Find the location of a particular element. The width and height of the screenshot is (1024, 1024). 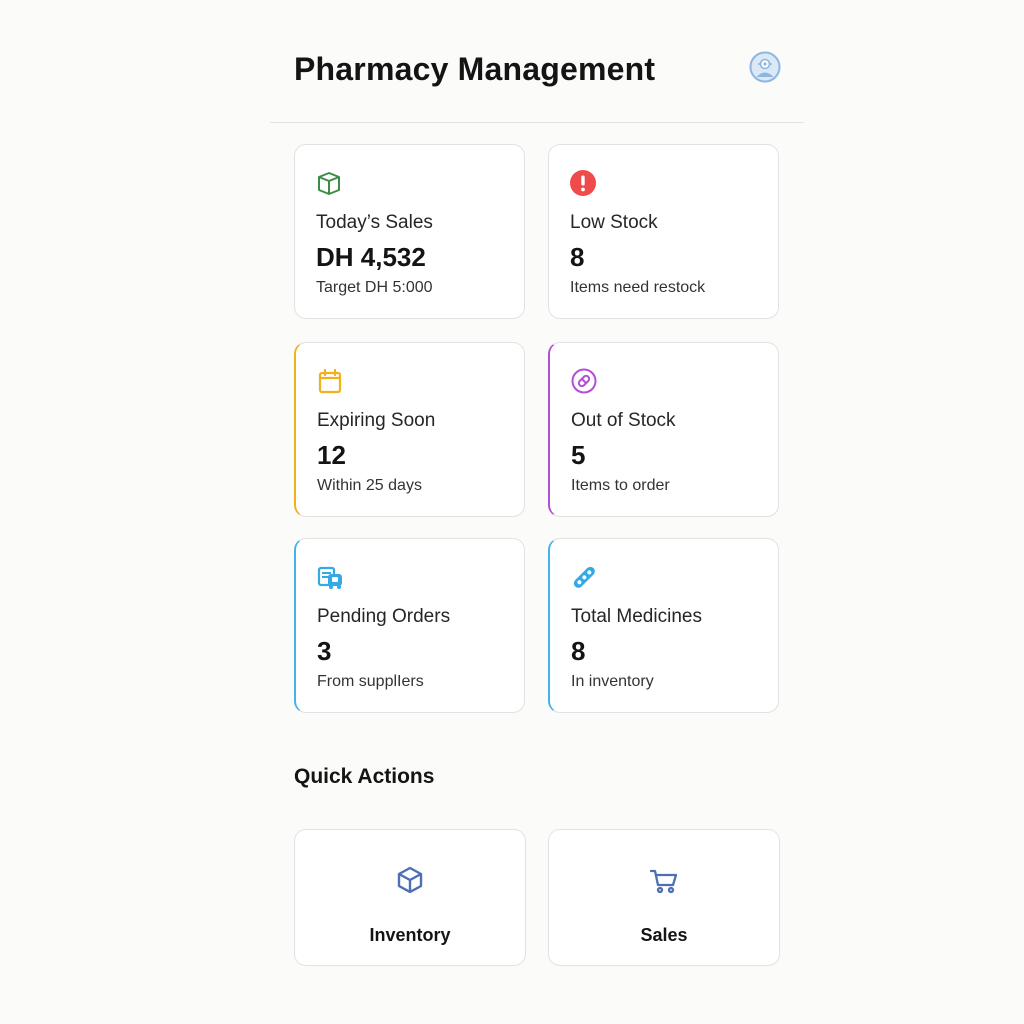

todays-sales-card: Today’s Sales DH 4,532 Target DH 5:000 is located at coordinates (409, 231).